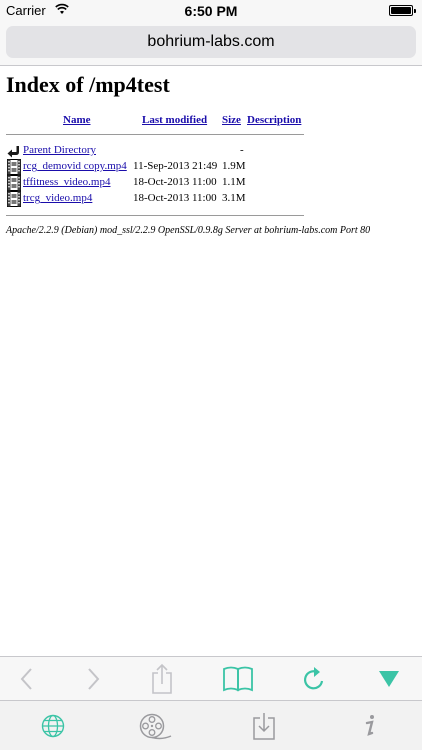 The image size is (422, 750). Describe the element at coordinates (370, 726) in the screenshot. I see `info-icon` at that location.